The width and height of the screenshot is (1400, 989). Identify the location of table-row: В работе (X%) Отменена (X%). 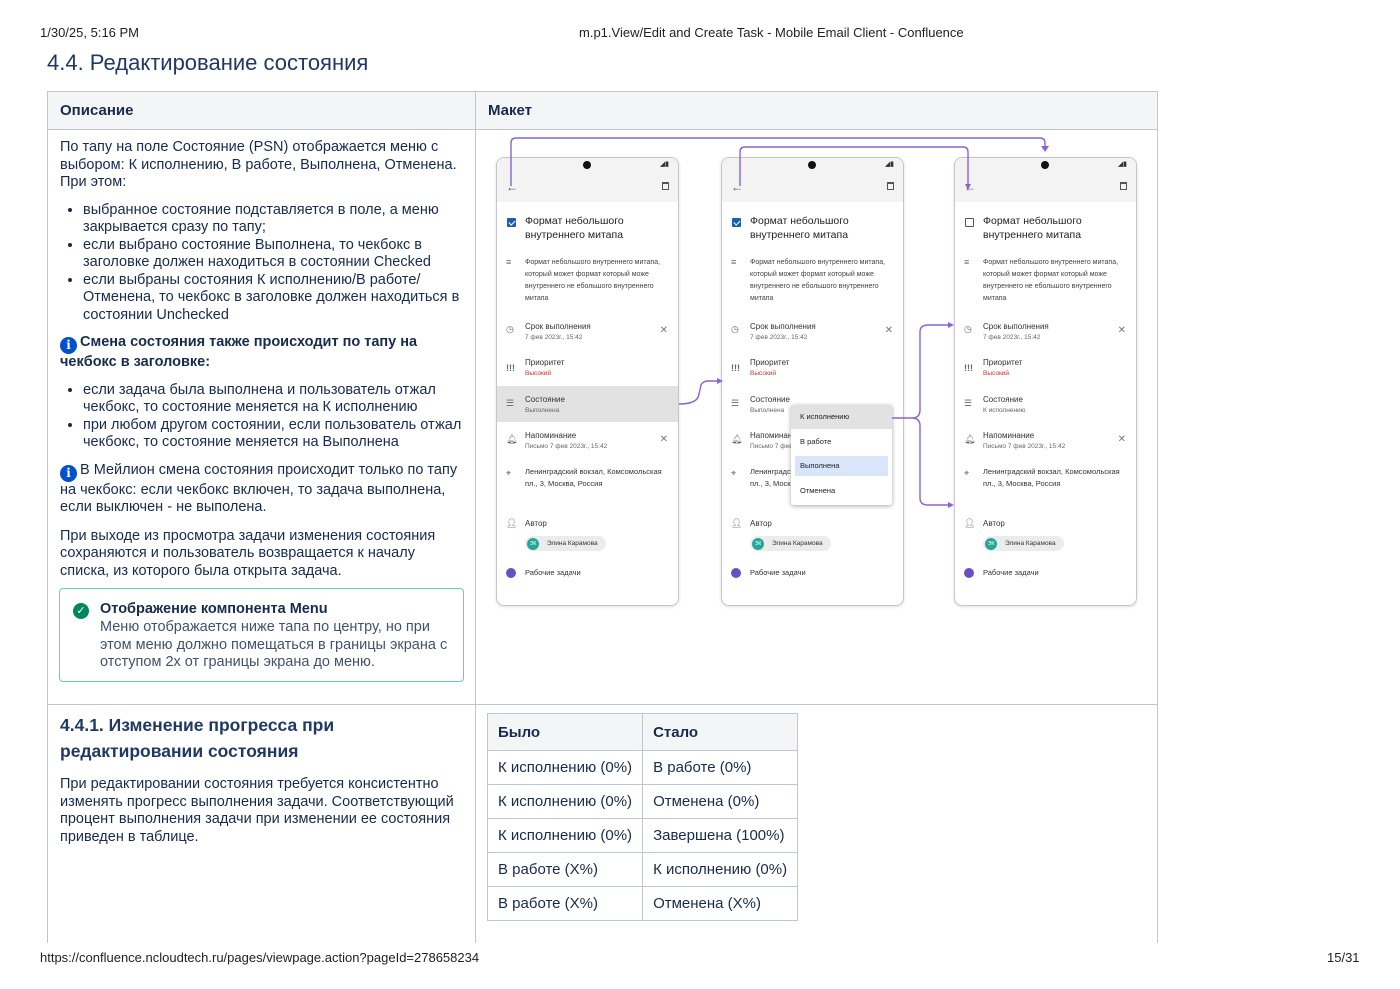
(642, 903).